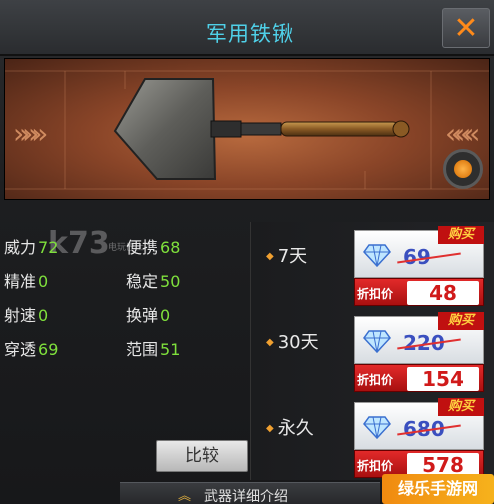  Describe the element at coordinates (419, 438) in the screenshot. I see `price-card-permanent: 680 购买 折扣价 578` at that location.